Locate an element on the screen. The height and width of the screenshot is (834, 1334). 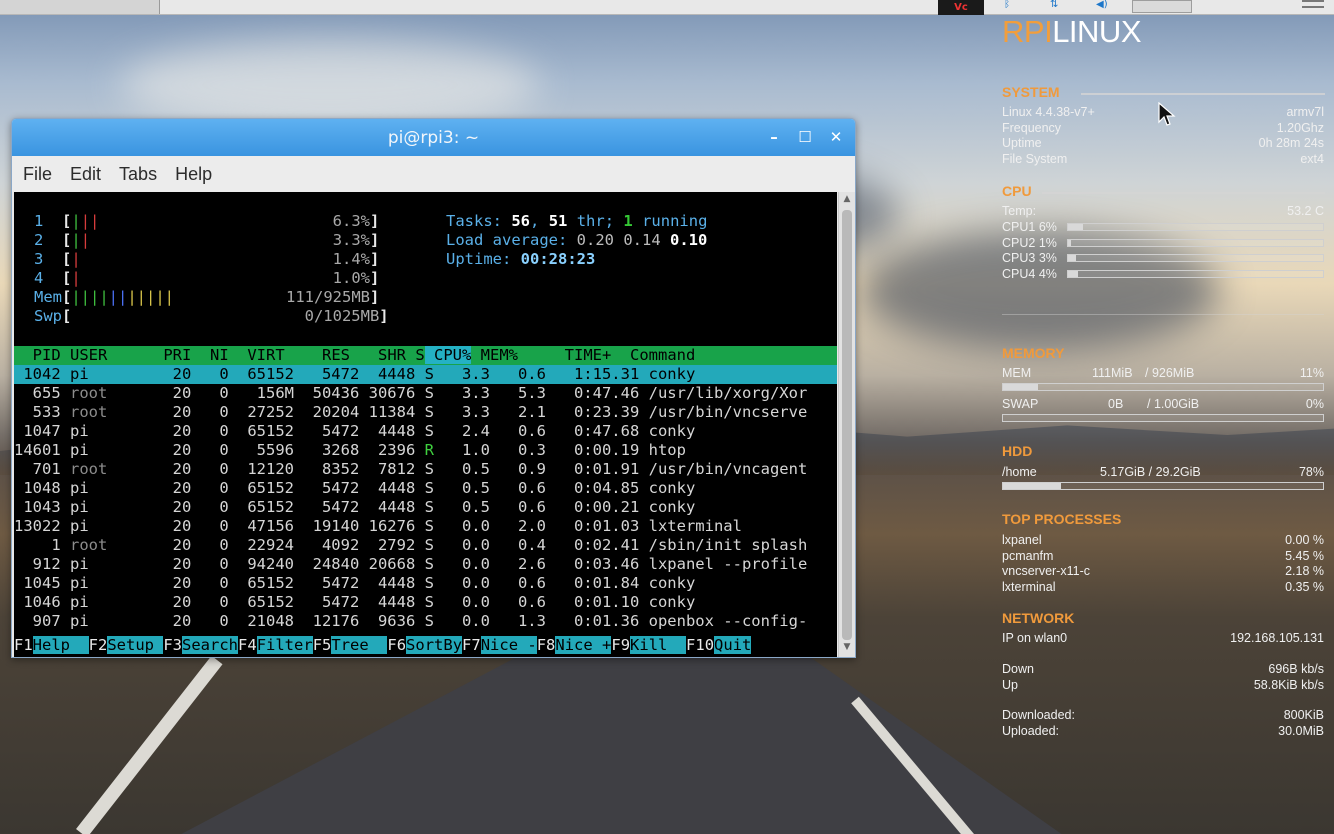
section-hdd-title: HDD is located at coordinates (1017, 451).